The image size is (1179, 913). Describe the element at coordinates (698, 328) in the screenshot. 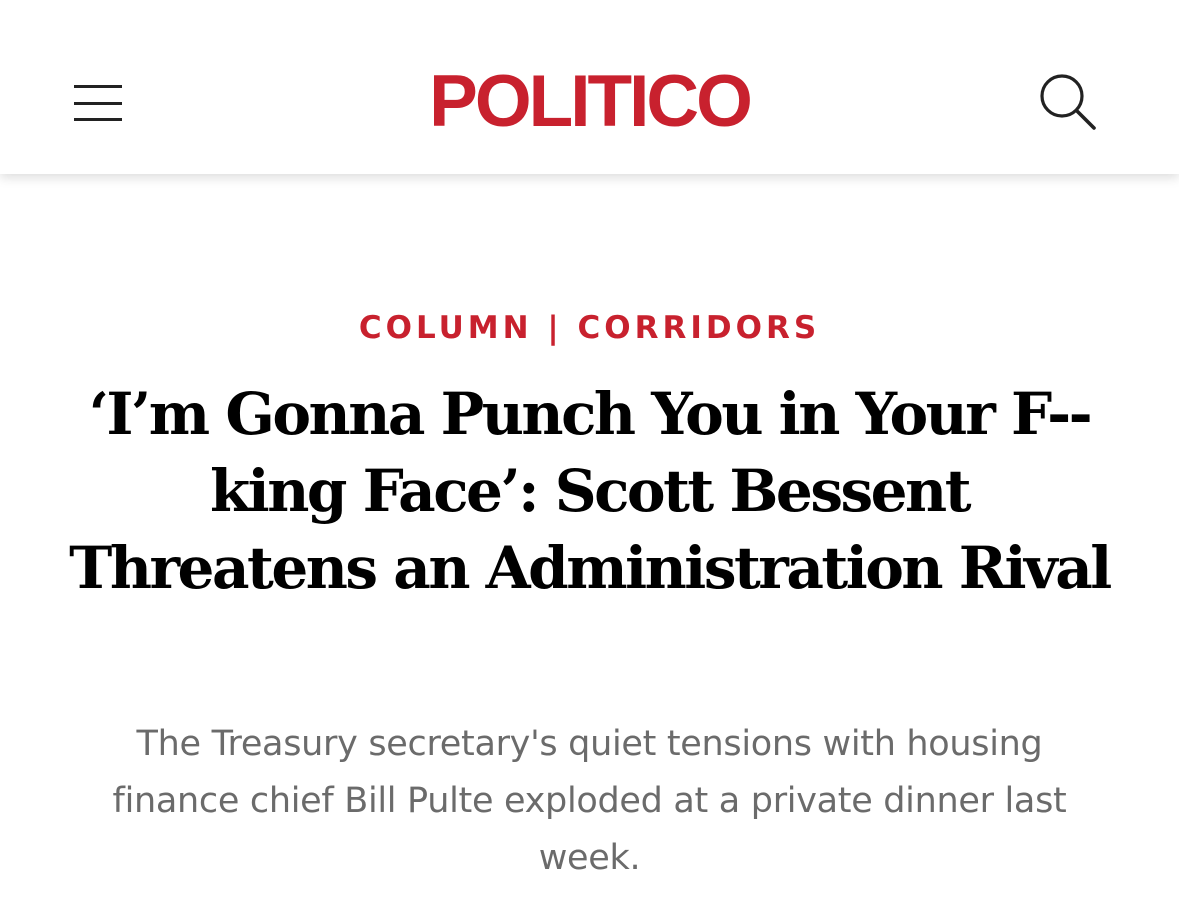

I see `series-link: CORRIDORS` at that location.